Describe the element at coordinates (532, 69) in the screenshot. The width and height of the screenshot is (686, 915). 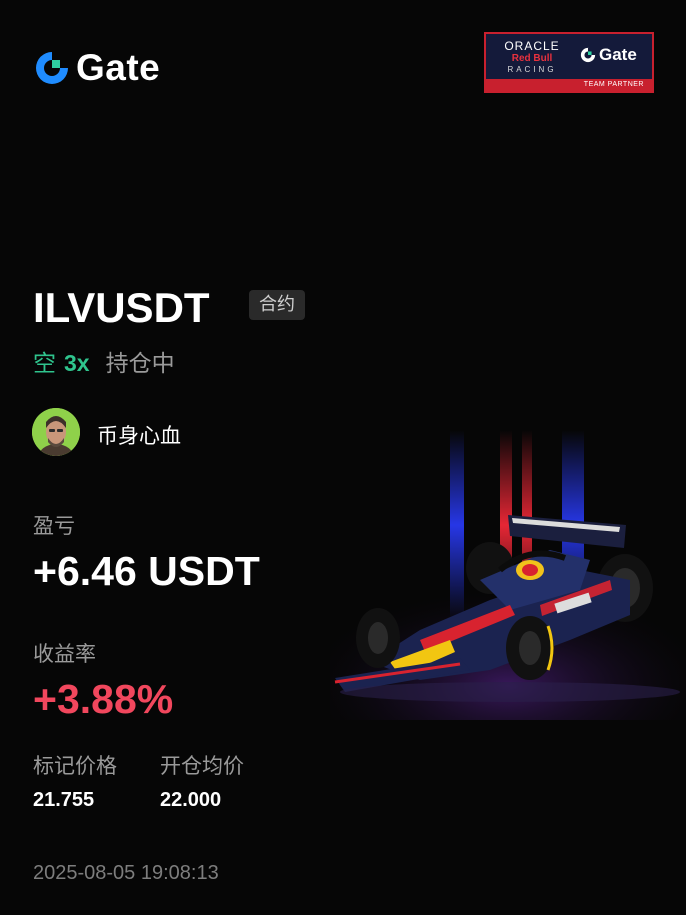
I see `racing-label: RACING` at that location.